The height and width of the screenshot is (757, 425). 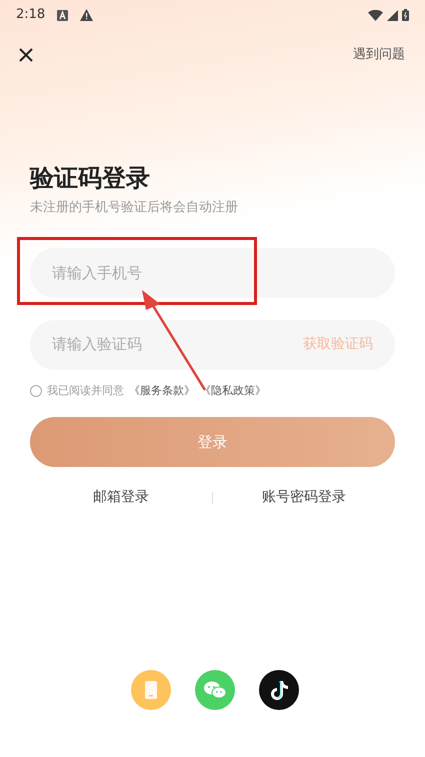 What do you see at coordinates (375, 15) in the screenshot?
I see `wifi-icon` at bounding box center [375, 15].